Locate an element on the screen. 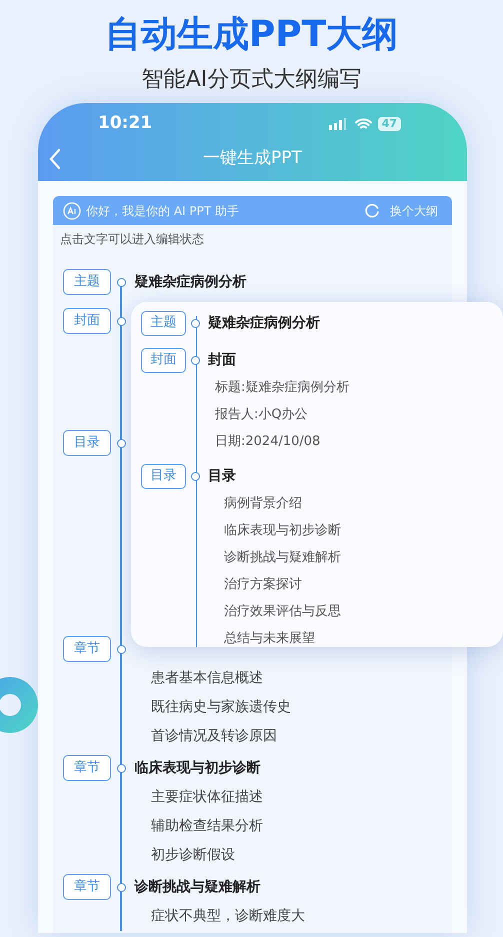  toc-item: 总结与未来展望 is located at coordinates (269, 638).